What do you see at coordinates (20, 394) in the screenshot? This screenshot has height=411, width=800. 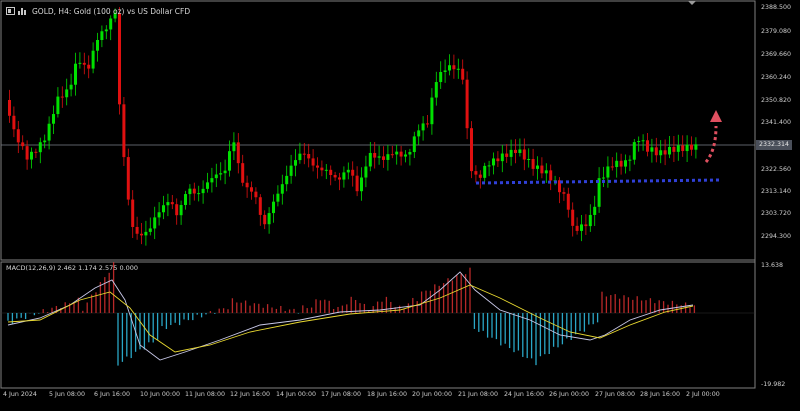 I see `time-axis-label: 4 Jun 2024` at bounding box center [20, 394].